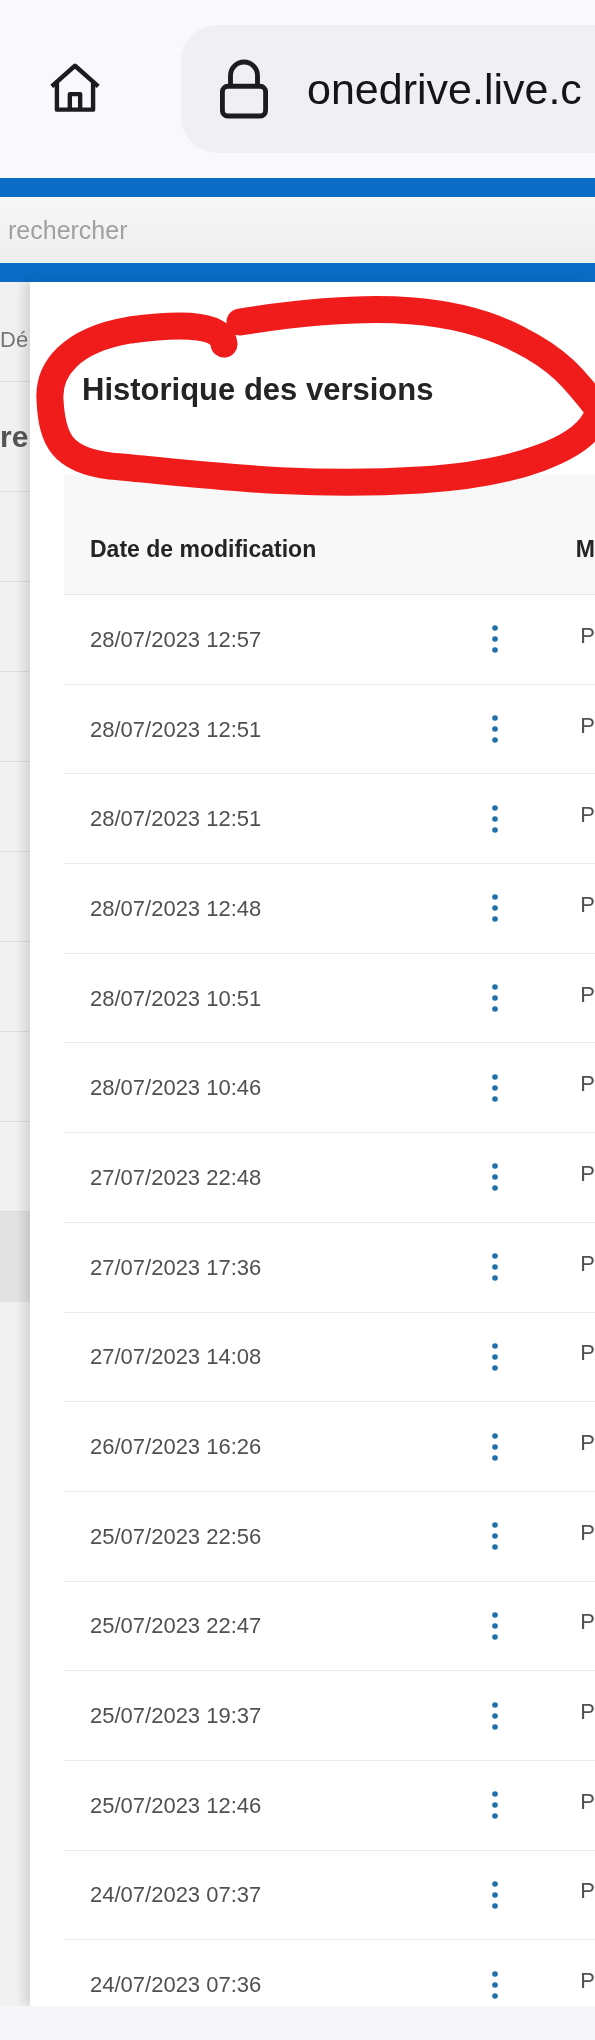 This screenshot has height=2040, width=595. What do you see at coordinates (585, 549) in the screenshot?
I see `column-header: M` at bounding box center [585, 549].